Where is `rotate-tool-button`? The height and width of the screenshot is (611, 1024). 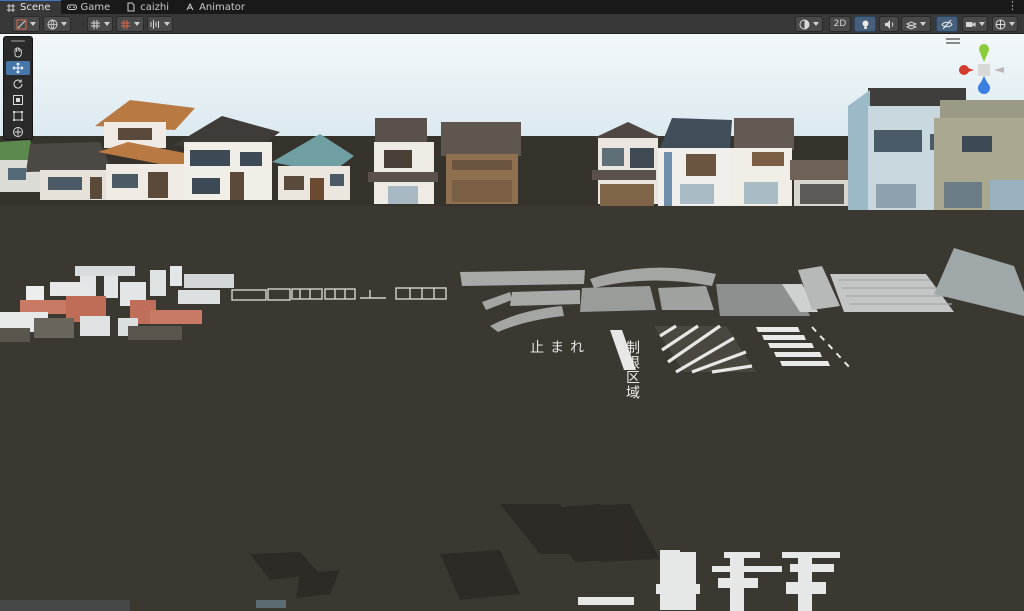
rotate-tool-button is located at coordinates (18, 84).